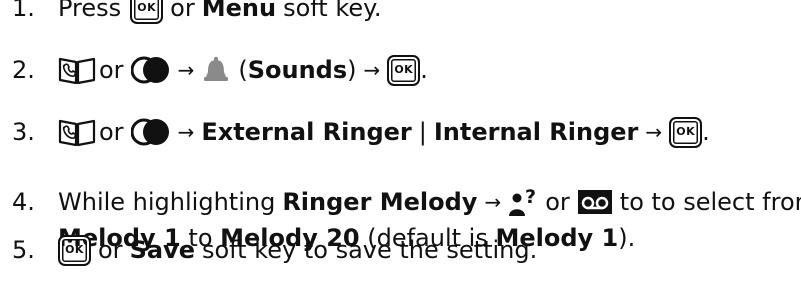  I want to click on step-number: 2., so click(23, 70).